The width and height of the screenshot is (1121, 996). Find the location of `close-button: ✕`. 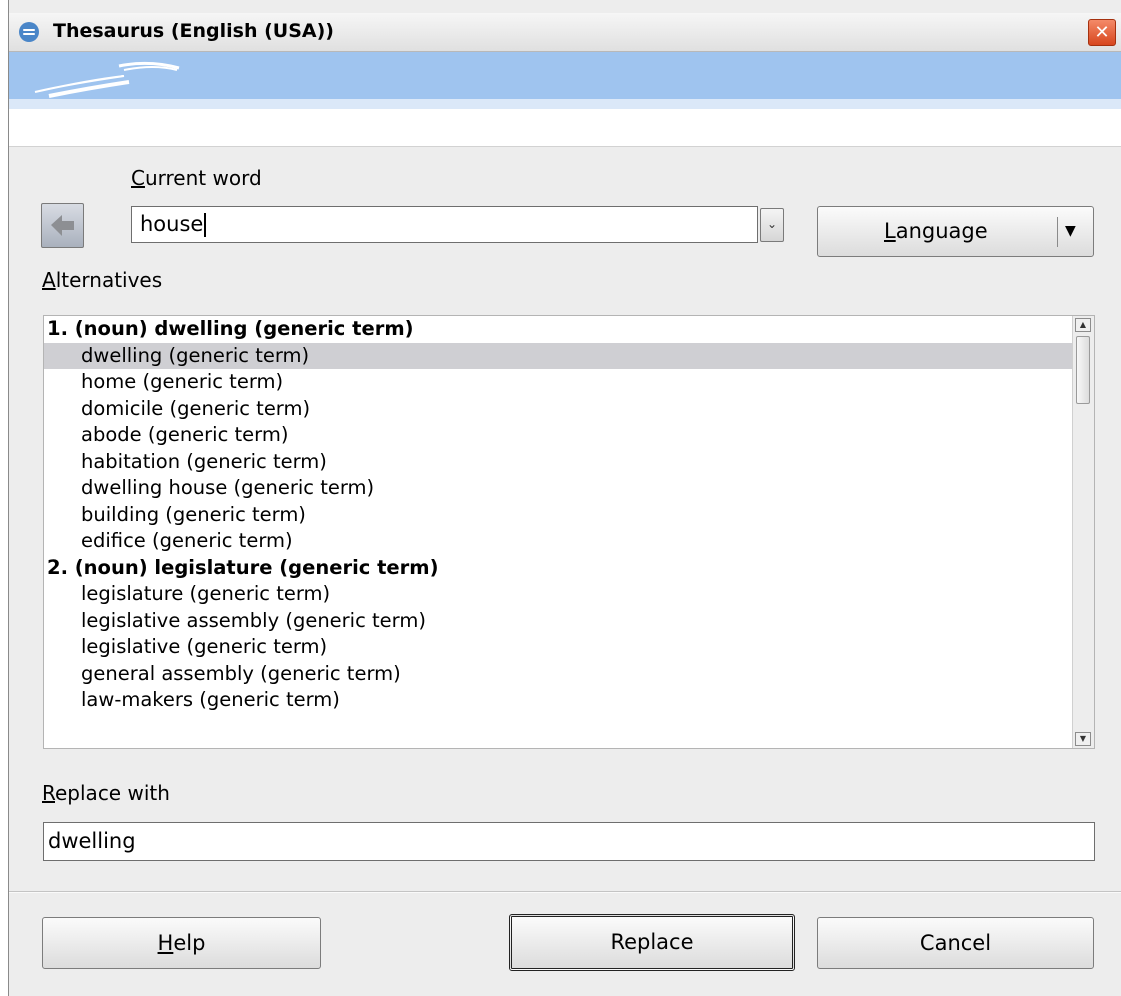

close-button: ✕ is located at coordinates (1102, 32).